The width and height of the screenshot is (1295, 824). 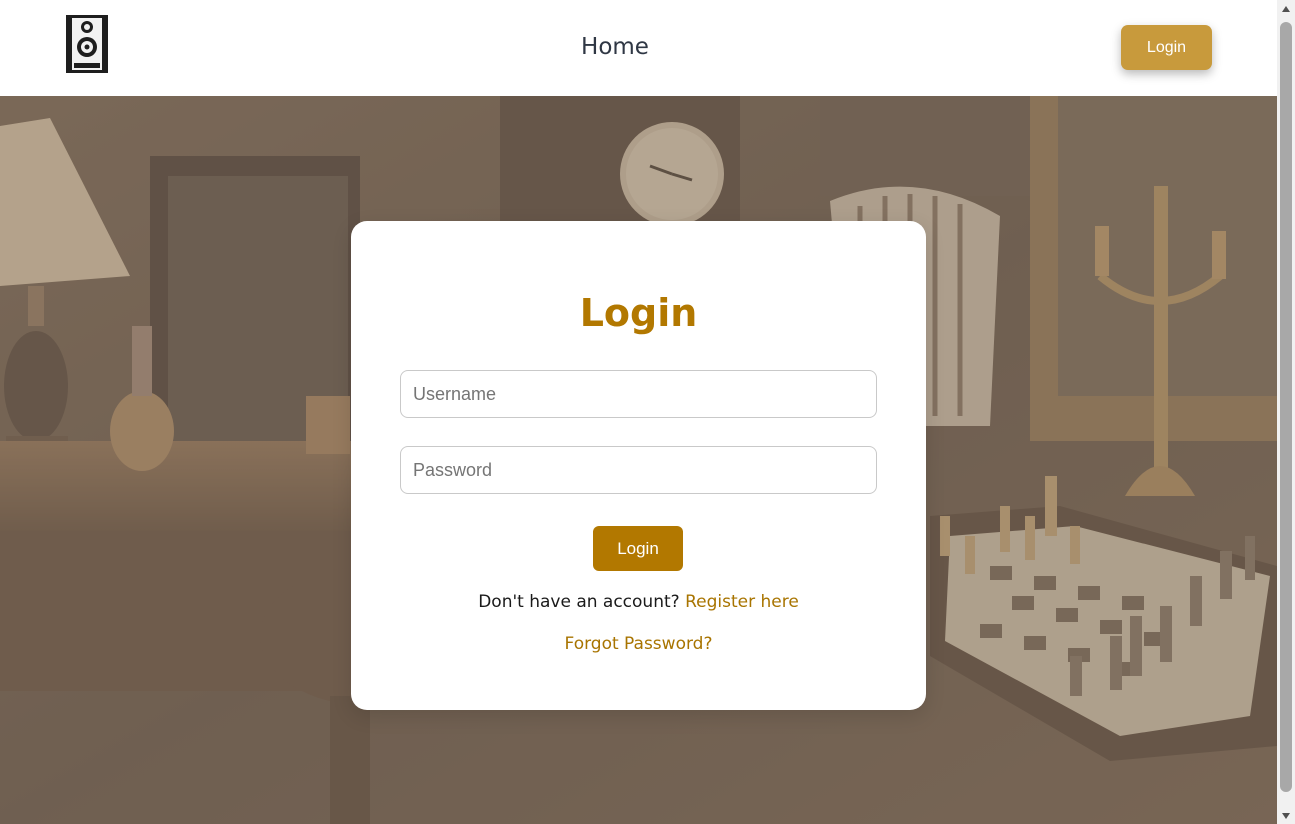 I want to click on top-navbar: Home Login, so click(x=638, y=48).